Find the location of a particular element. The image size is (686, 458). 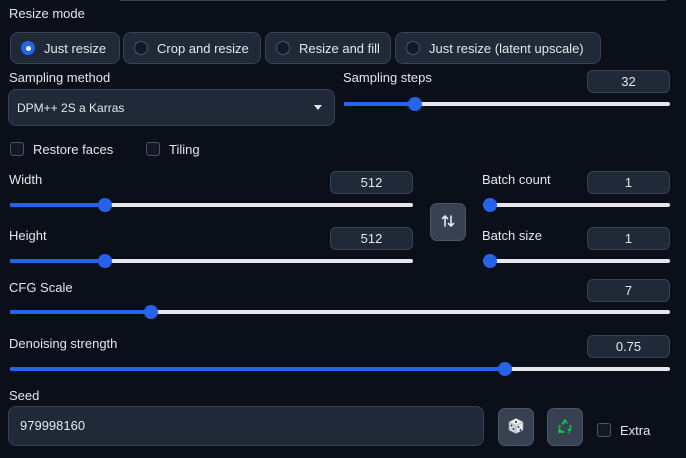

reuse-seed-button is located at coordinates (565, 427).